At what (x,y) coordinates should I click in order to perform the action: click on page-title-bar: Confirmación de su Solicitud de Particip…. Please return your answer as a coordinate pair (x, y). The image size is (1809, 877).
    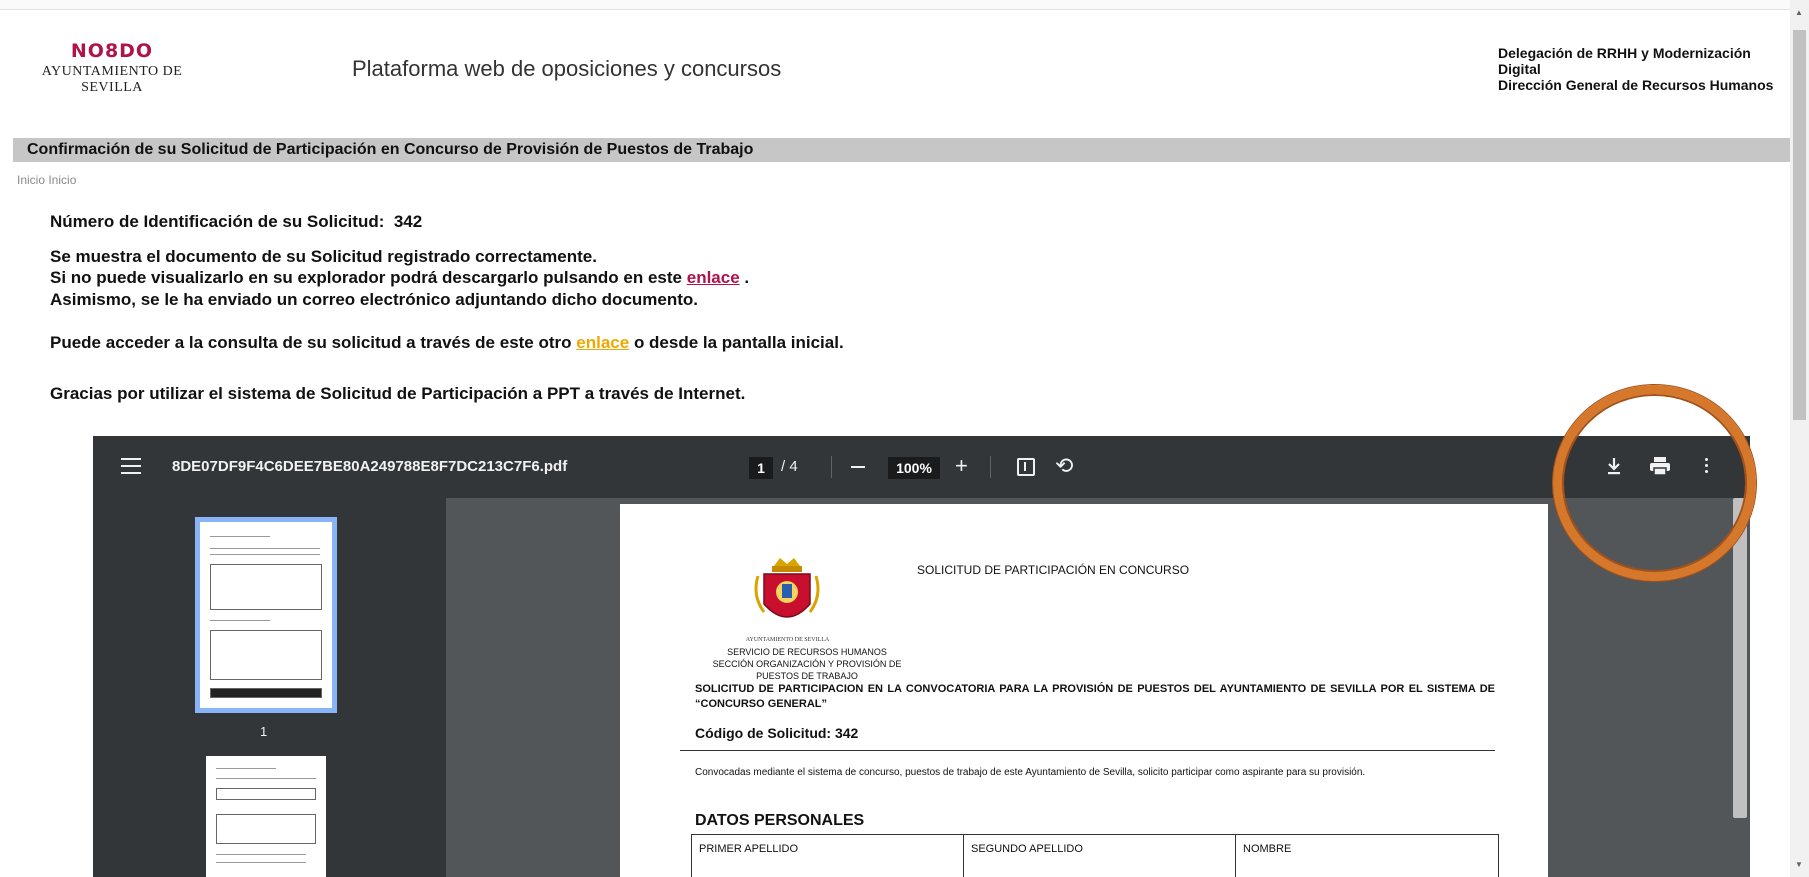
    Looking at the image, I should click on (901, 150).